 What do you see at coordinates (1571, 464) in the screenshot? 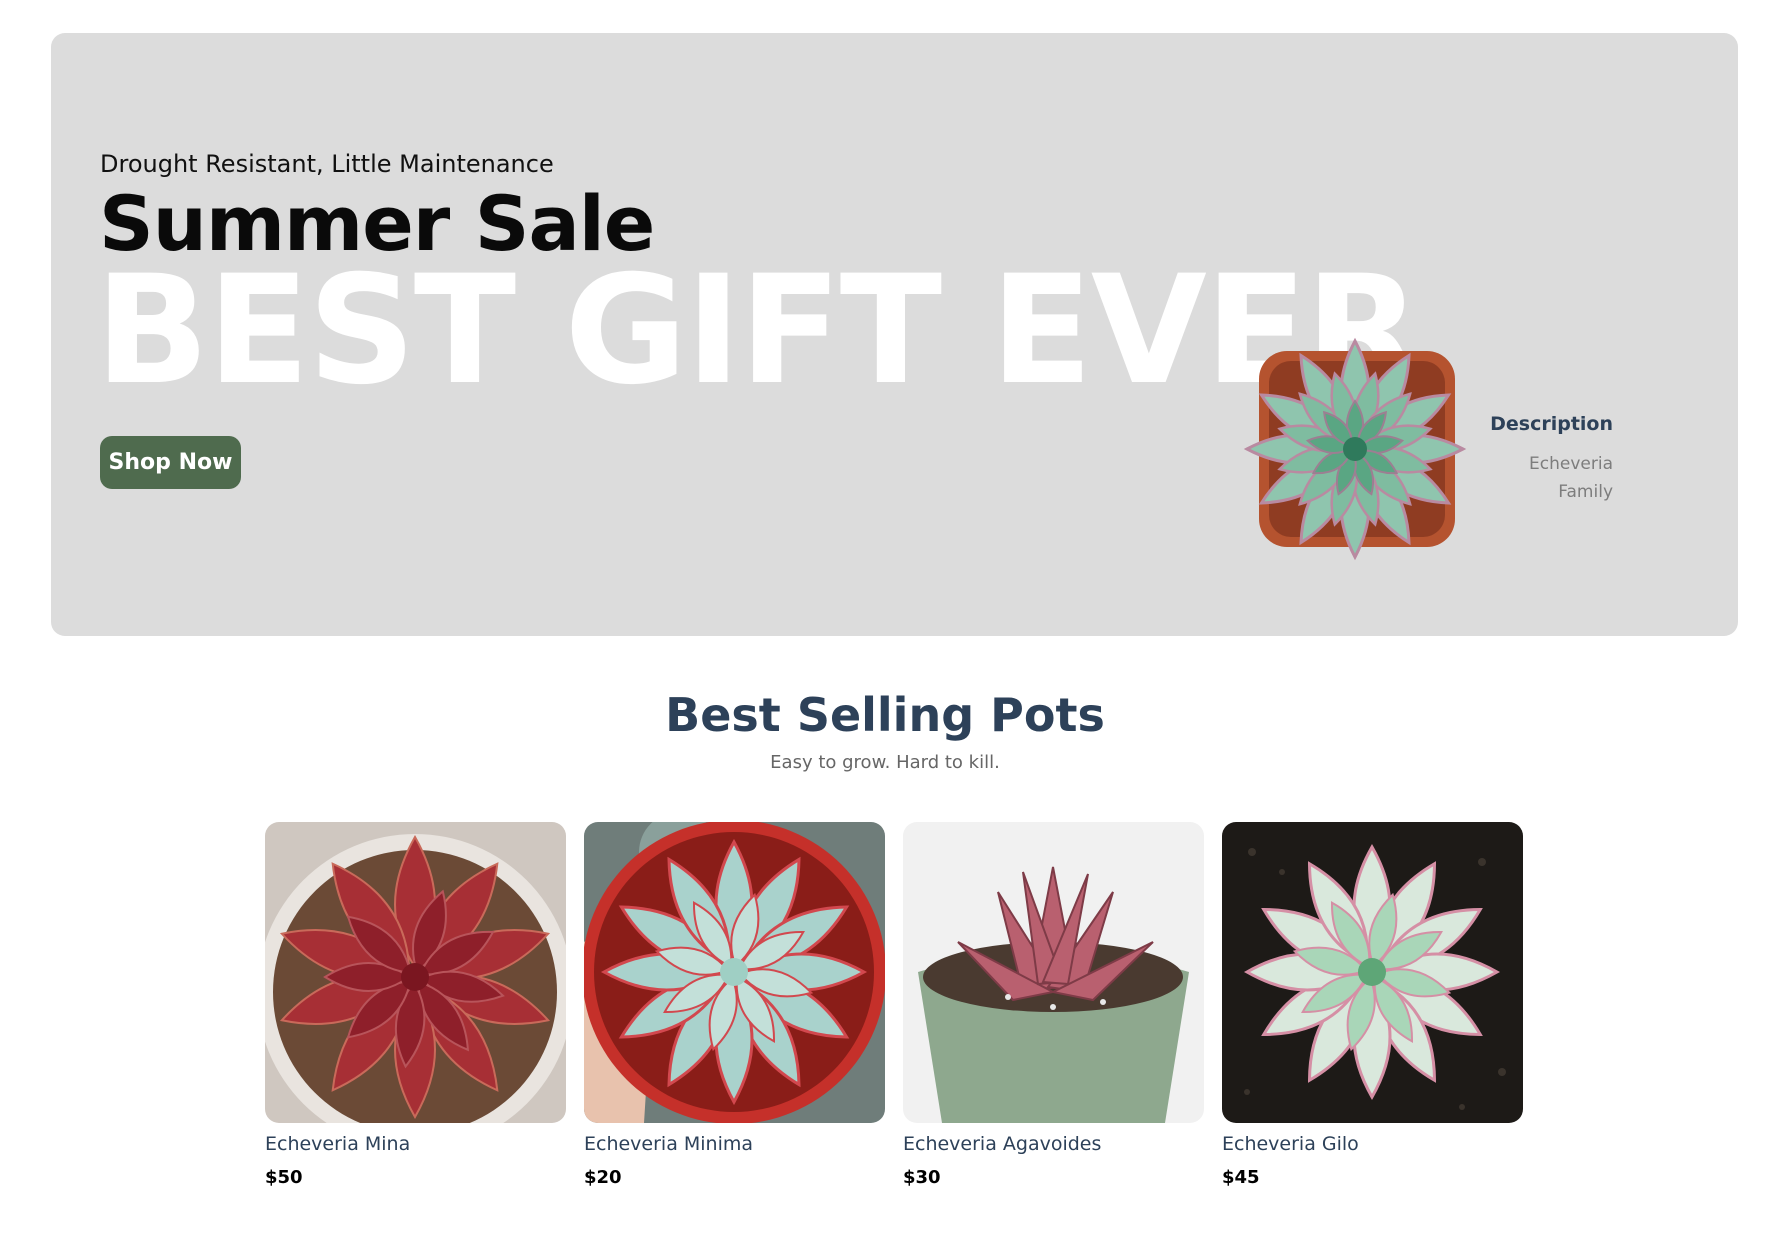
I see `description-line-1: Echeveria` at bounding box center [1571, 464].